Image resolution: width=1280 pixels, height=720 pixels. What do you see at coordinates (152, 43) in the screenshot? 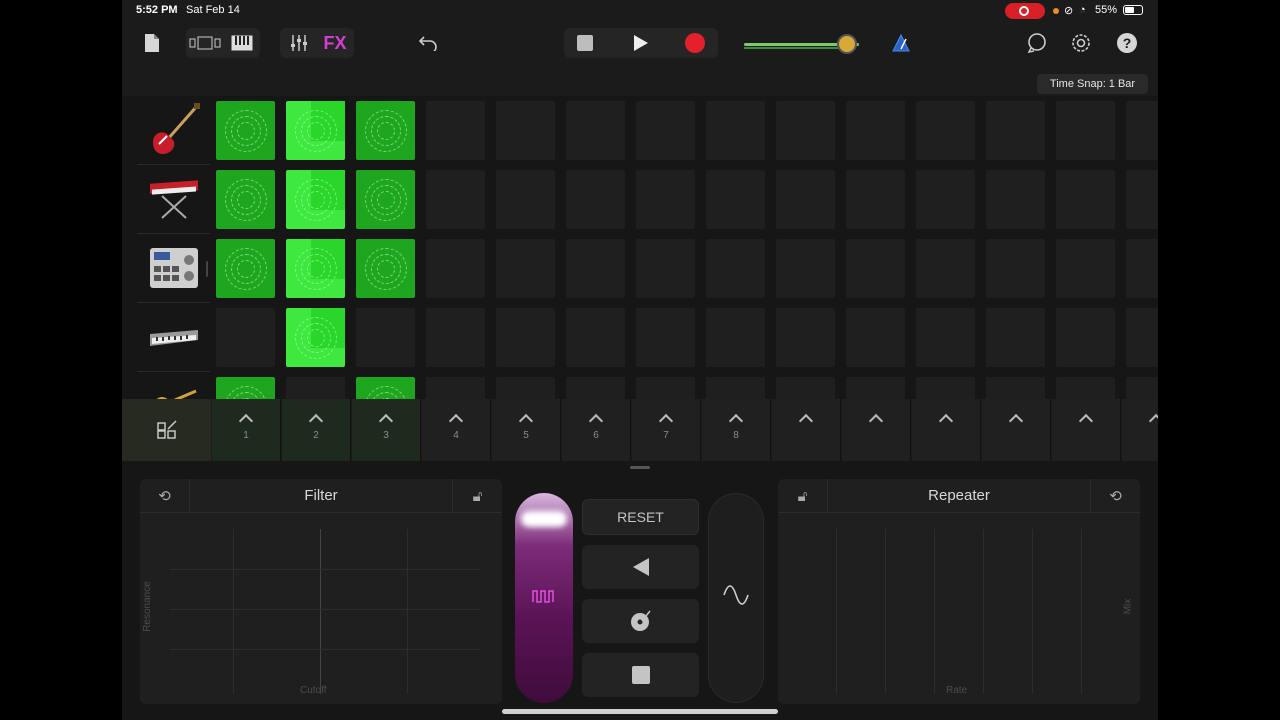
I see `document-icon` at bounding box center [152, 43].